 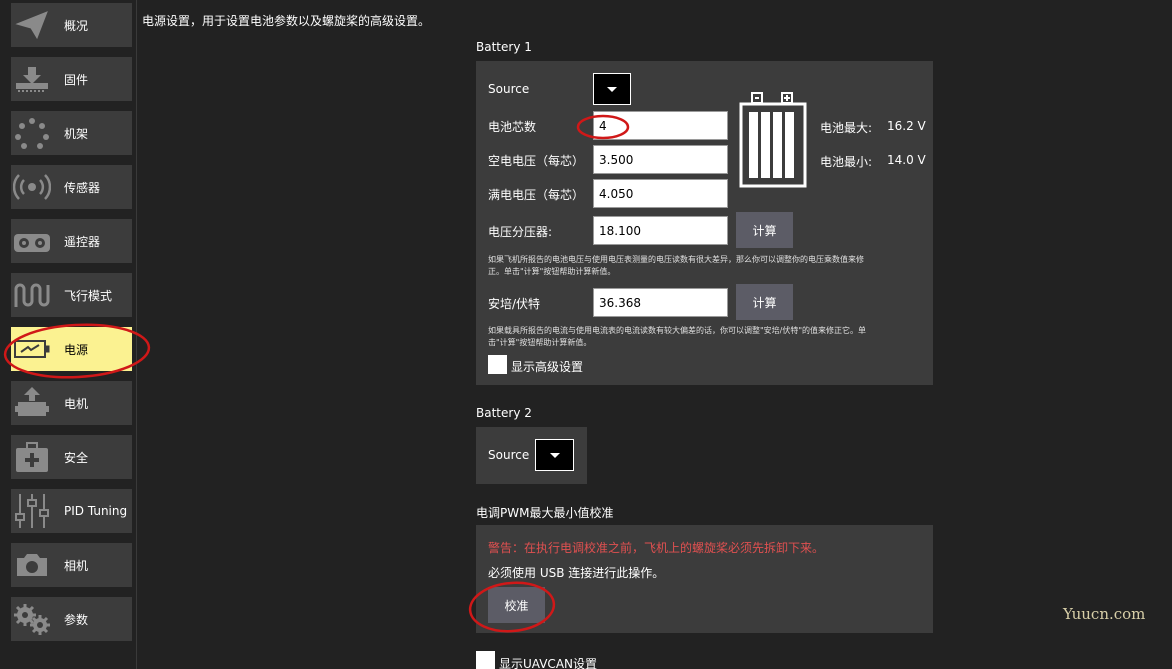 What do you see at coordinates (846, 128) in the screenshot?
I see `battery-max-label: 电池最大:` at bounding box center [846, 128].